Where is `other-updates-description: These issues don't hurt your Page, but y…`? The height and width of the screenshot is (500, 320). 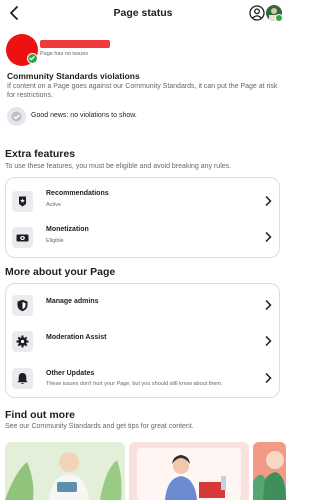 other-updates-description: These issues don't hurt your Page, but y… is located at coordinates (134, 384).